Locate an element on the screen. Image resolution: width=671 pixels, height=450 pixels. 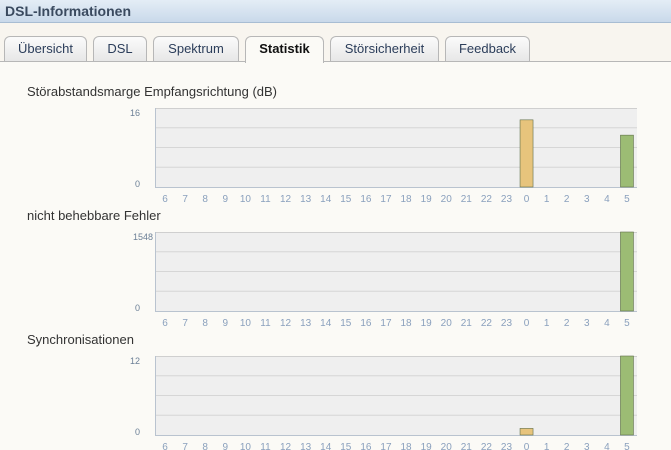
tab-spektrum: Spektrum is located at coordinates (196, 49).